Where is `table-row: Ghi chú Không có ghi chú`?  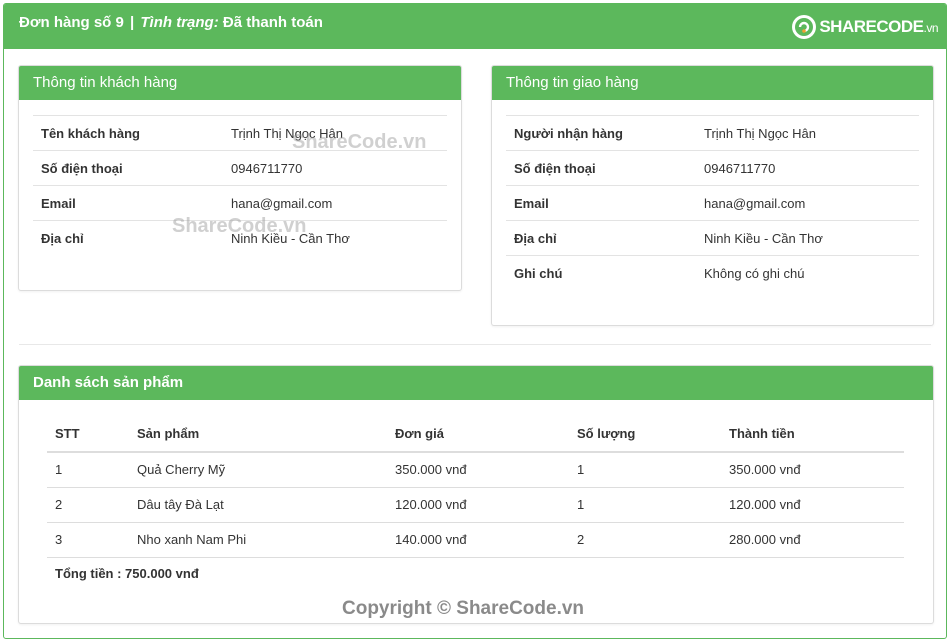 table-row: Ghi chú Không có ghi chú is located at coordinates (712, 273).